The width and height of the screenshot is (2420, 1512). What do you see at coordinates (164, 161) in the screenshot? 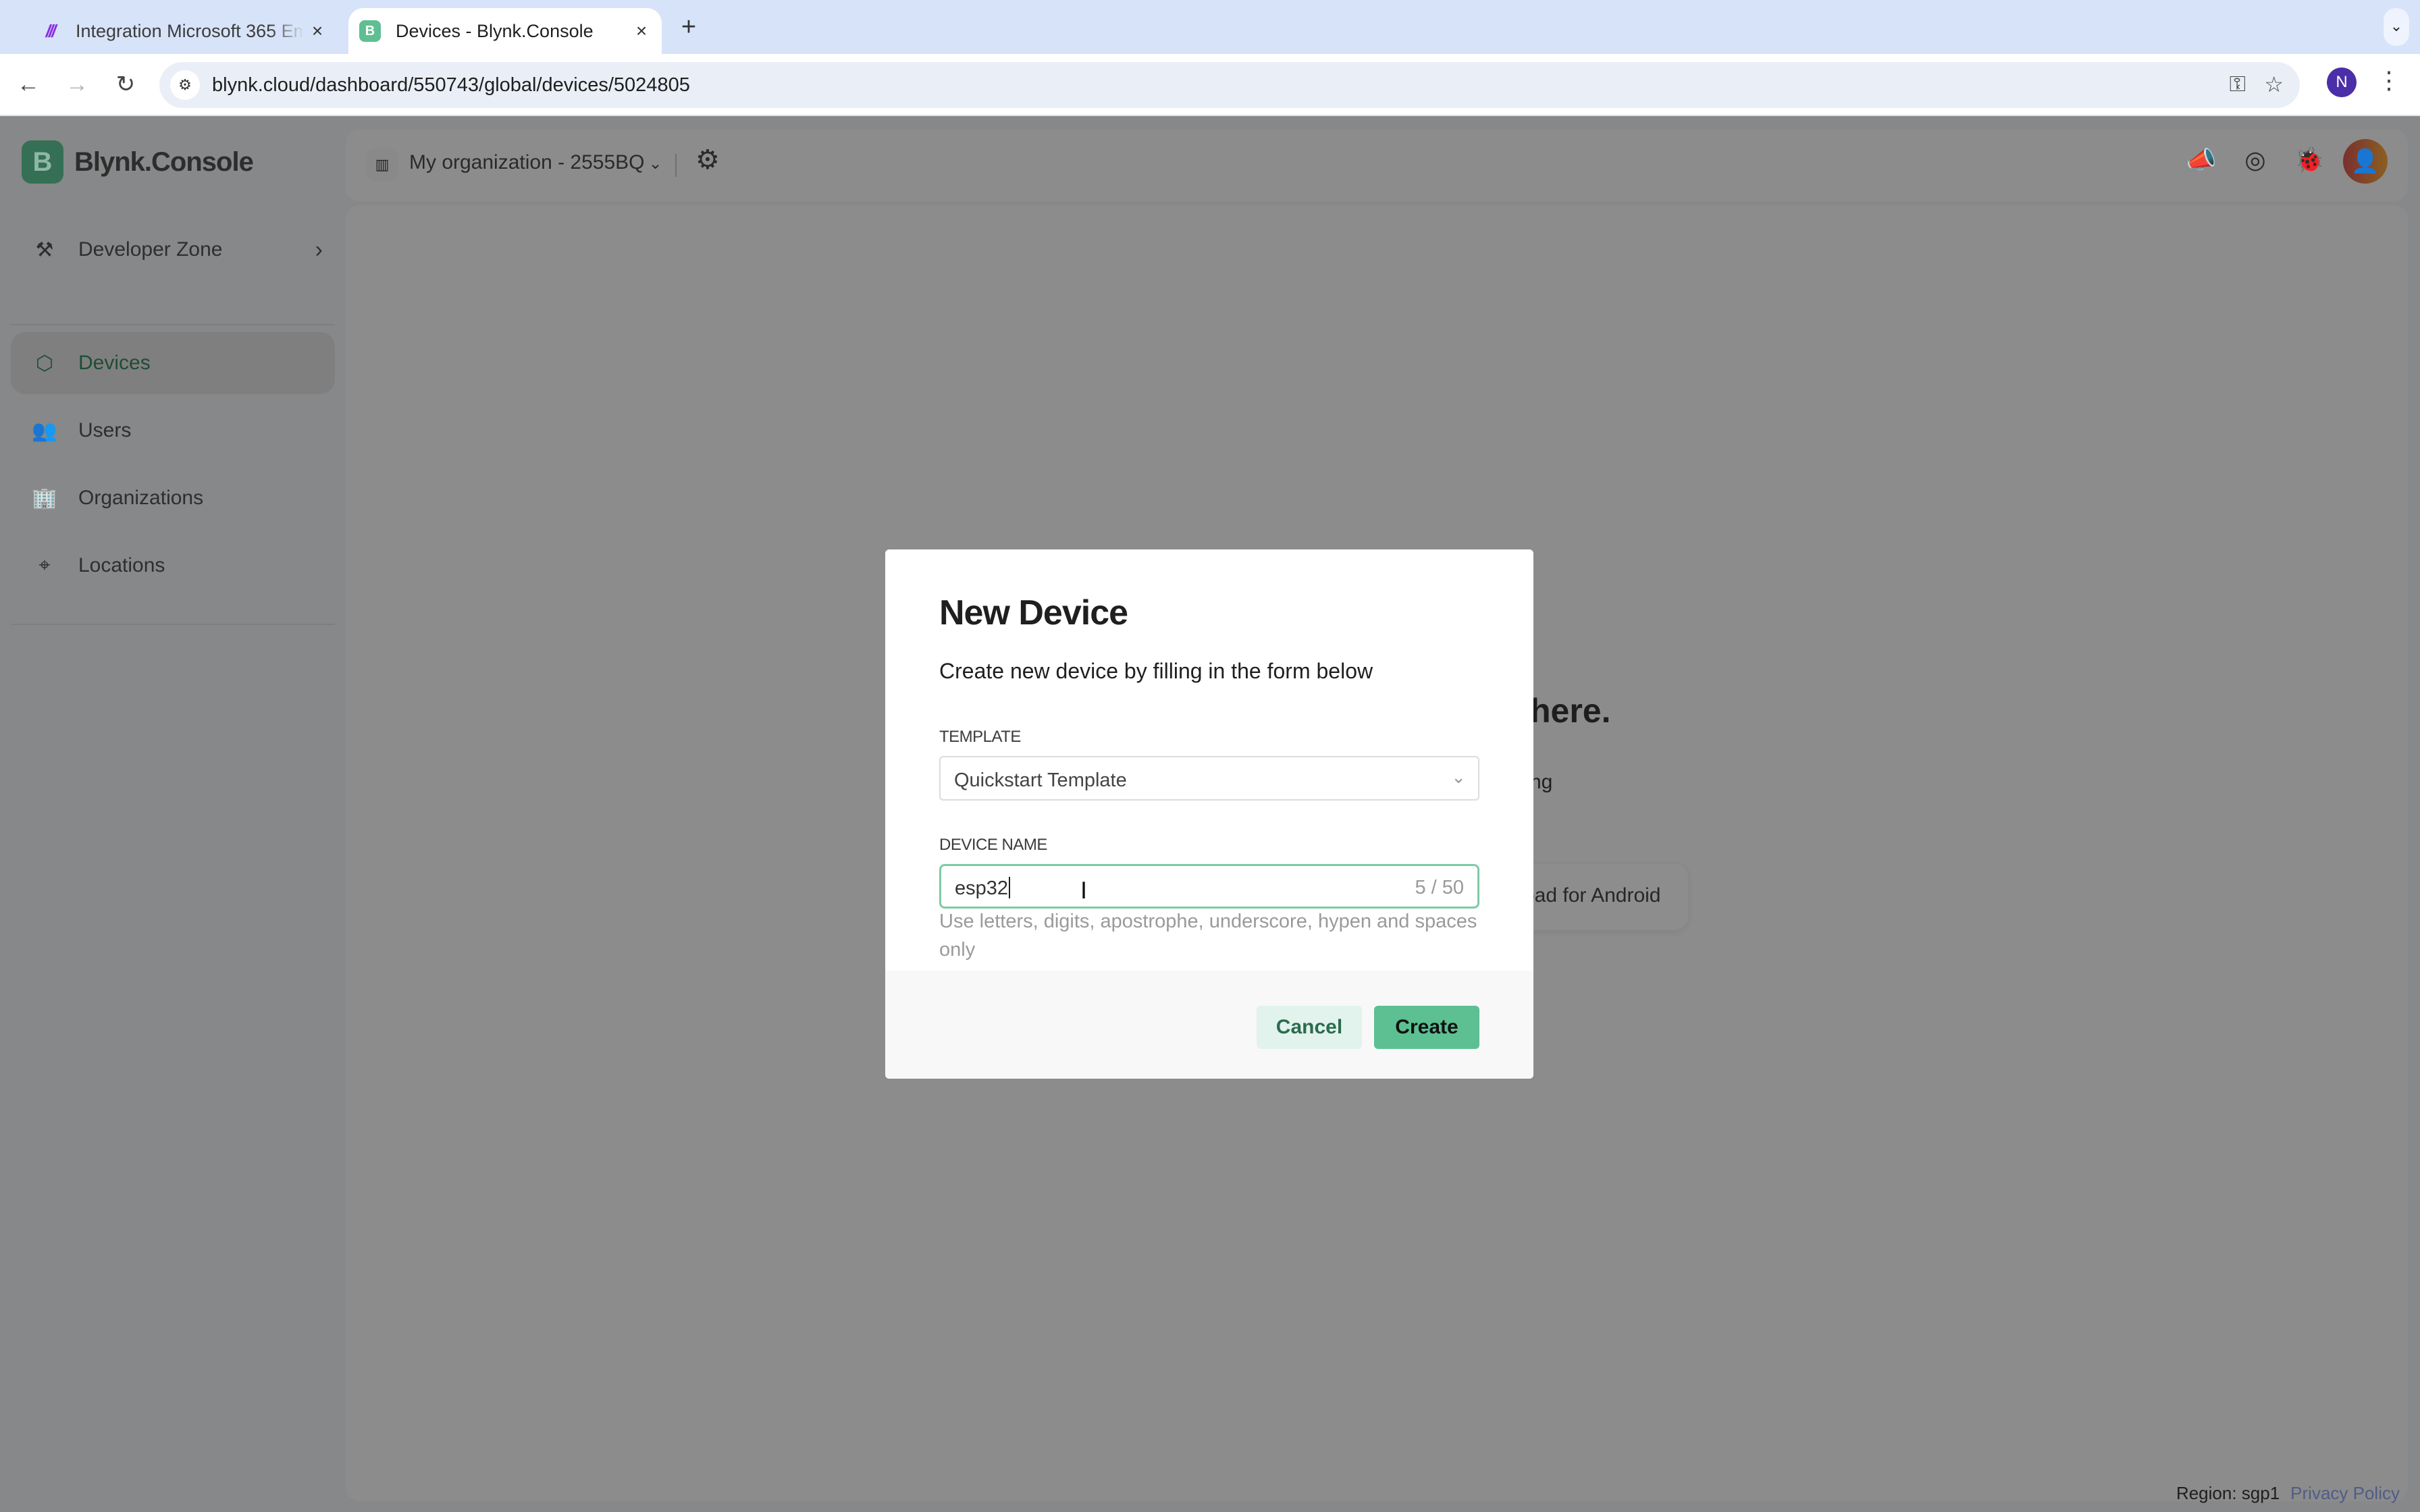
I see `logo-text: Blynk.Console` at bounding box center [164, 161].